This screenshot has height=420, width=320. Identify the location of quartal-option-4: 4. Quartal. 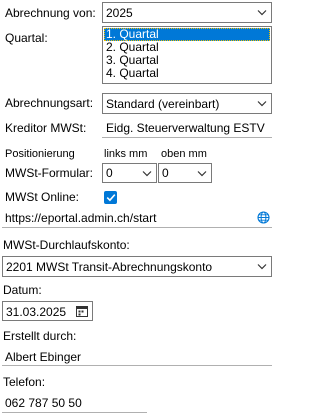
(187, 73).